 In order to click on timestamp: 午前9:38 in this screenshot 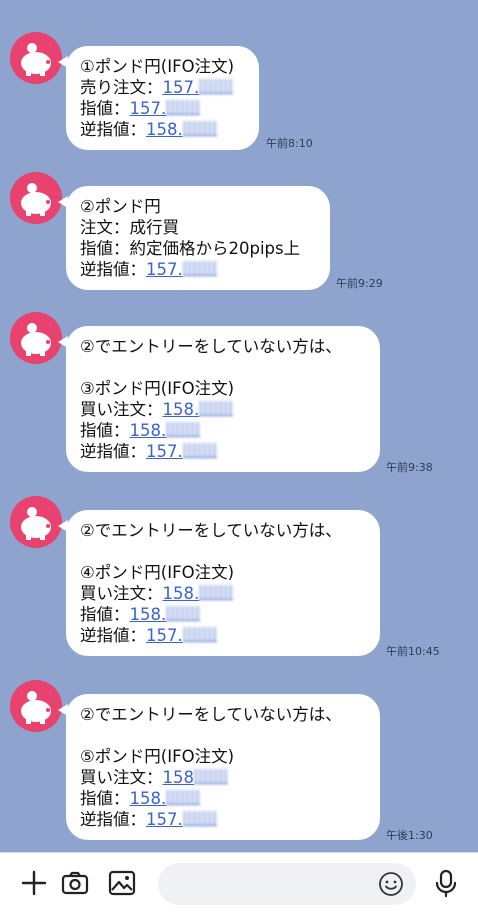, I will do `click(409, 467)`.